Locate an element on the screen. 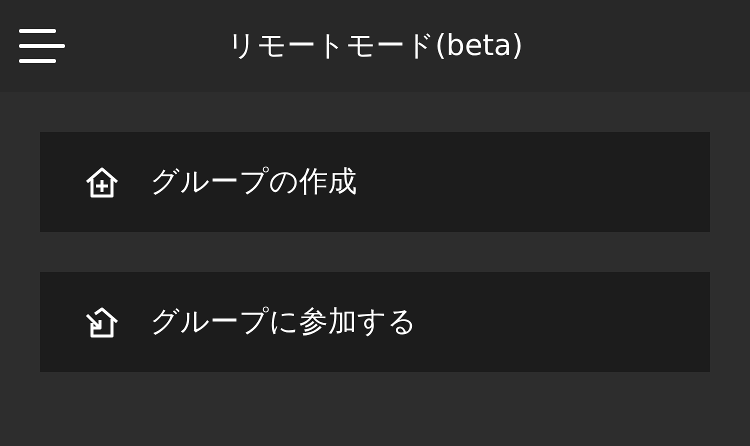 The image size is (750, 446). screen-title: リモートモード(beta) is located at coordinates (375, 45).